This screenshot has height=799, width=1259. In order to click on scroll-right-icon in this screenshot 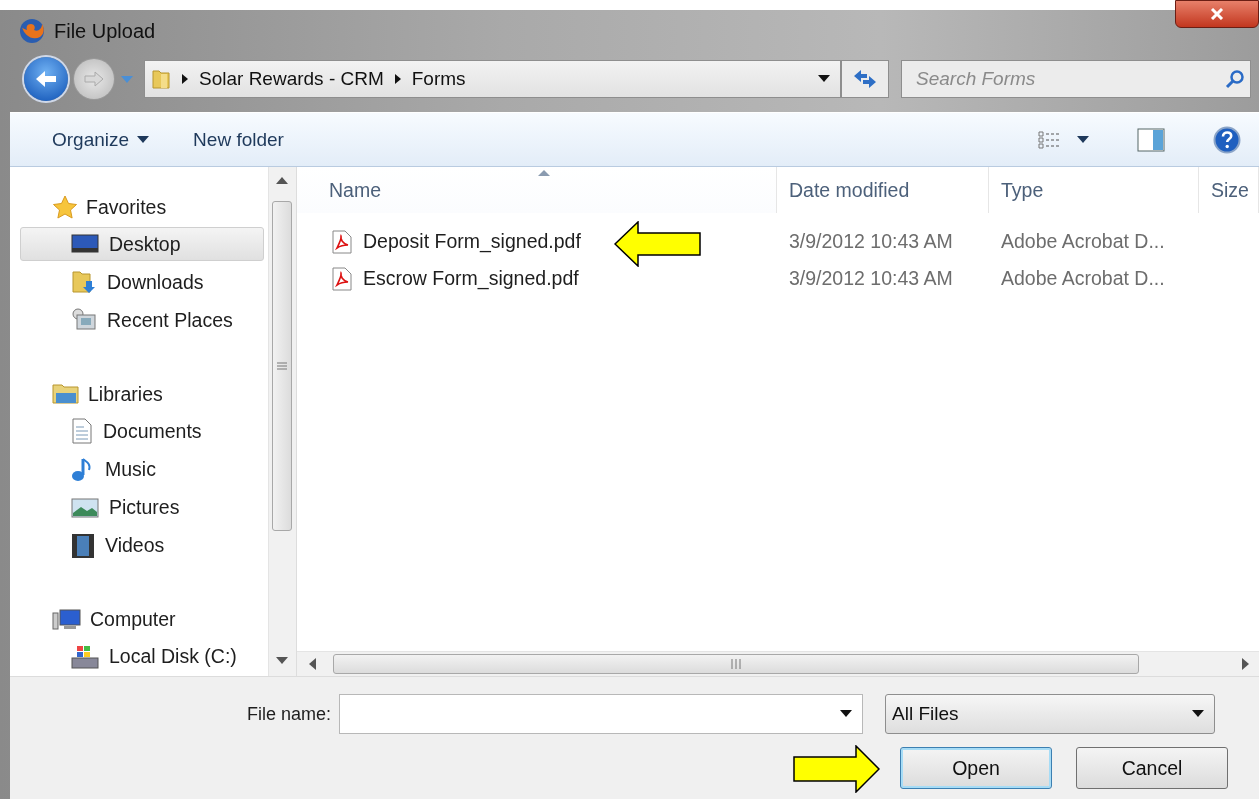, I will do `click(1245, 664)`.